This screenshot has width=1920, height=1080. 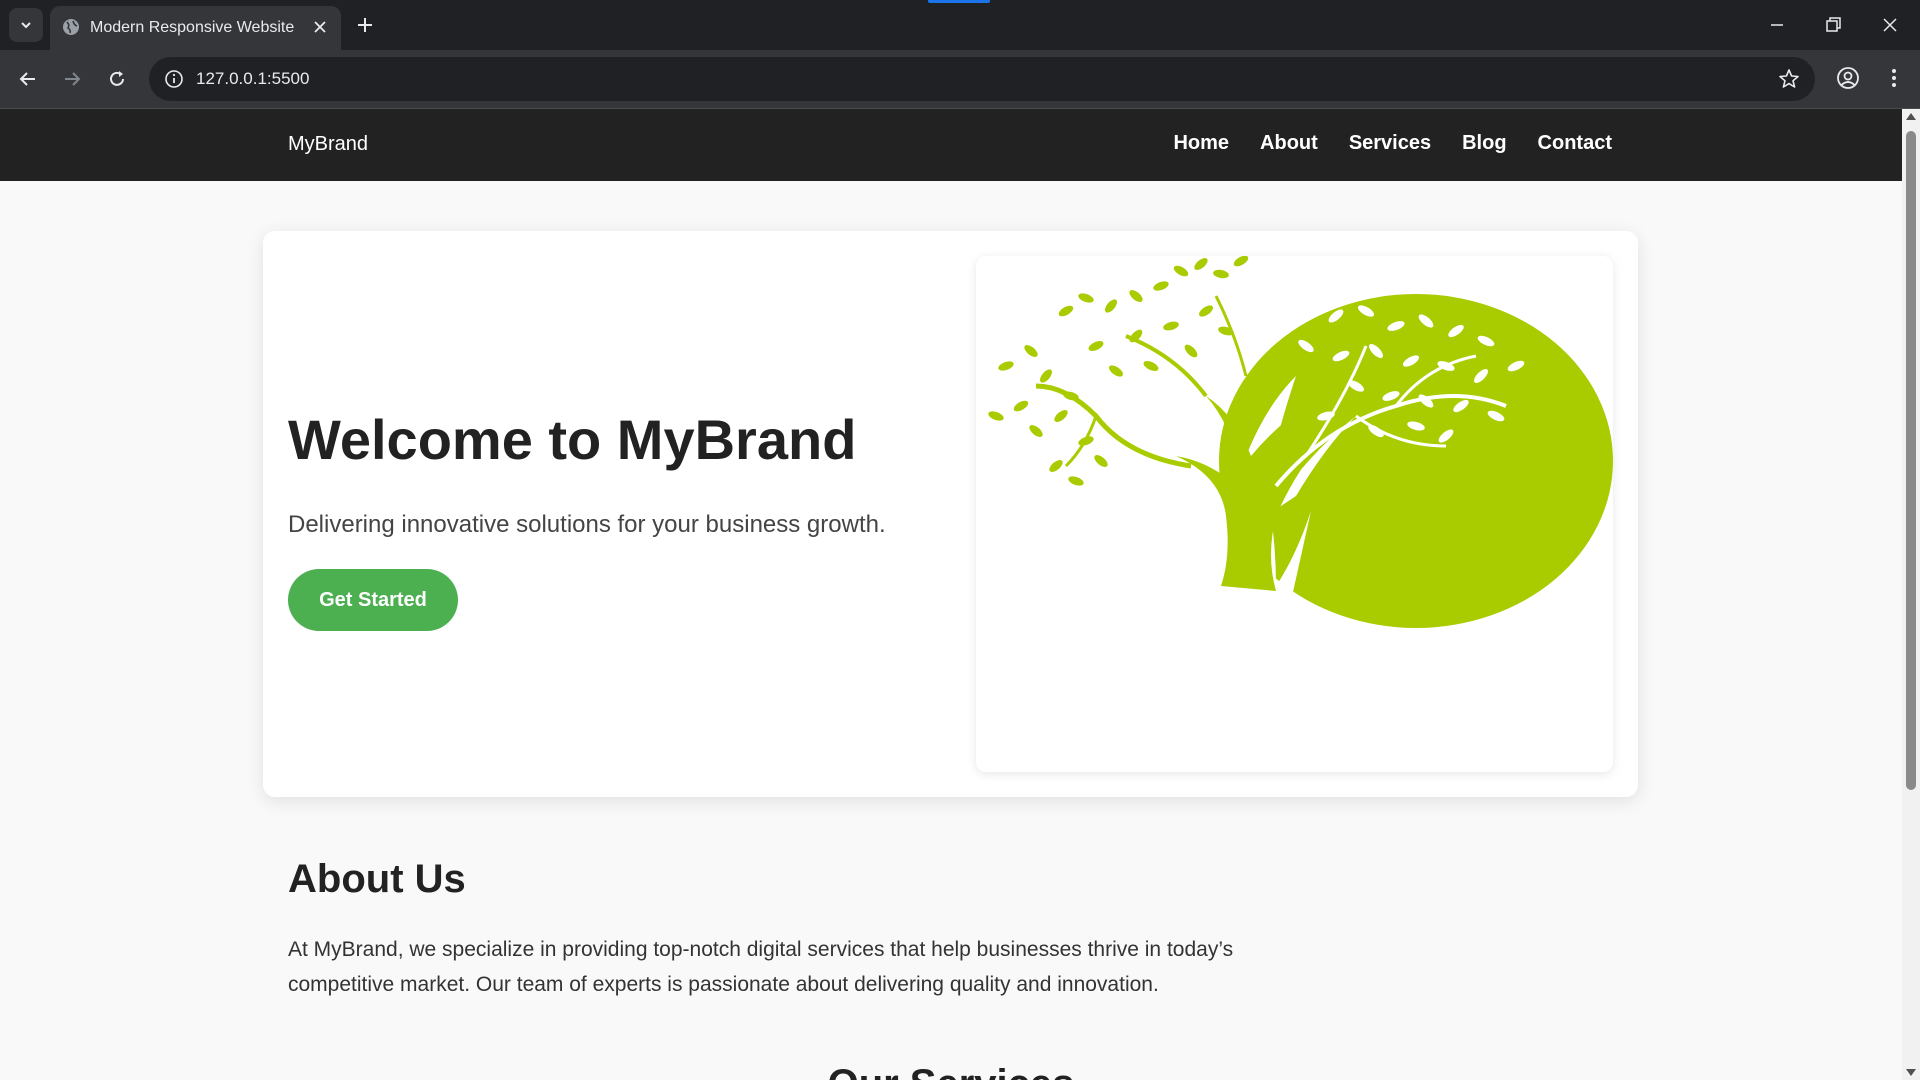 I want to click on tree-logo-icon, so click(x=1300, y=442).